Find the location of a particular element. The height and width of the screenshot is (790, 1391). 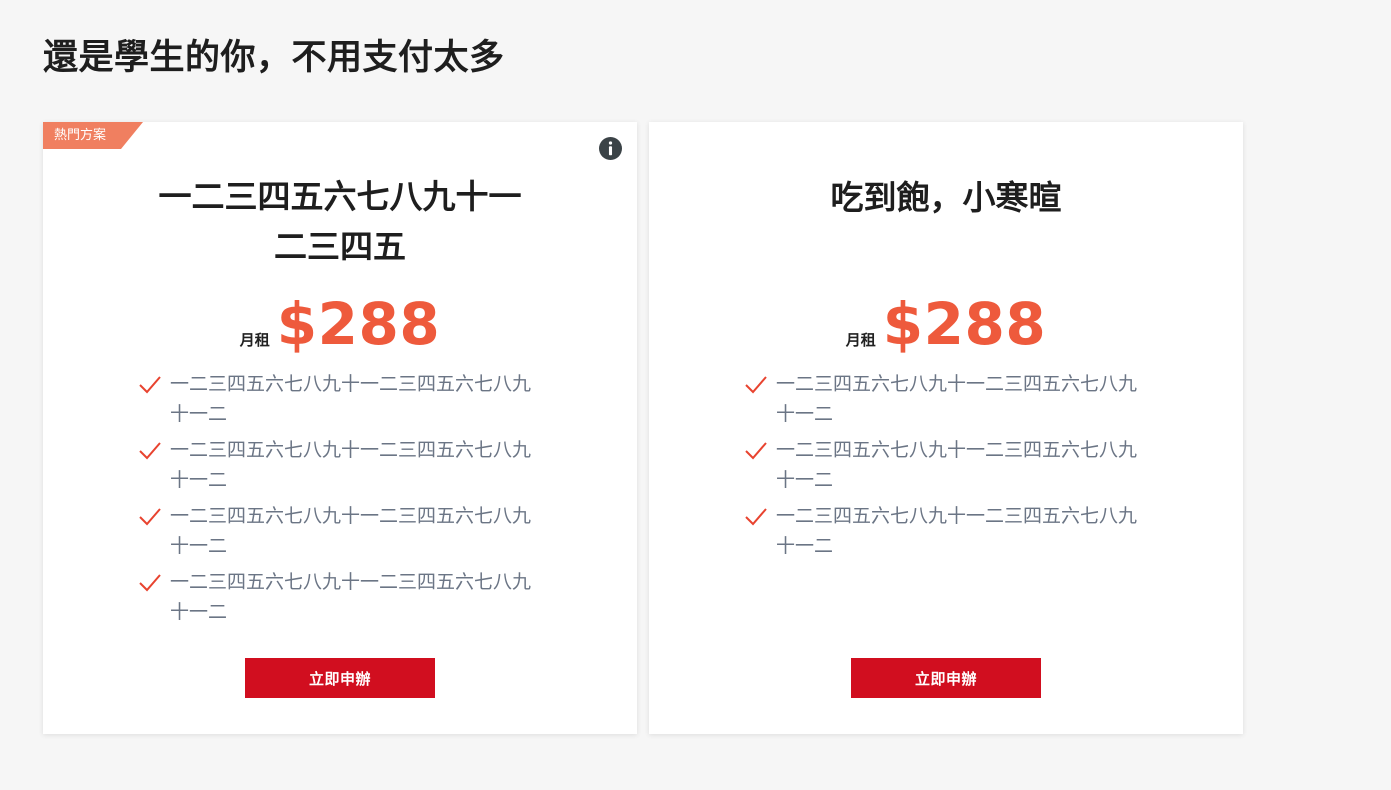

plan-title: 一二三四五六七八九十一 二三四五 is located at coordinates (340, 222).